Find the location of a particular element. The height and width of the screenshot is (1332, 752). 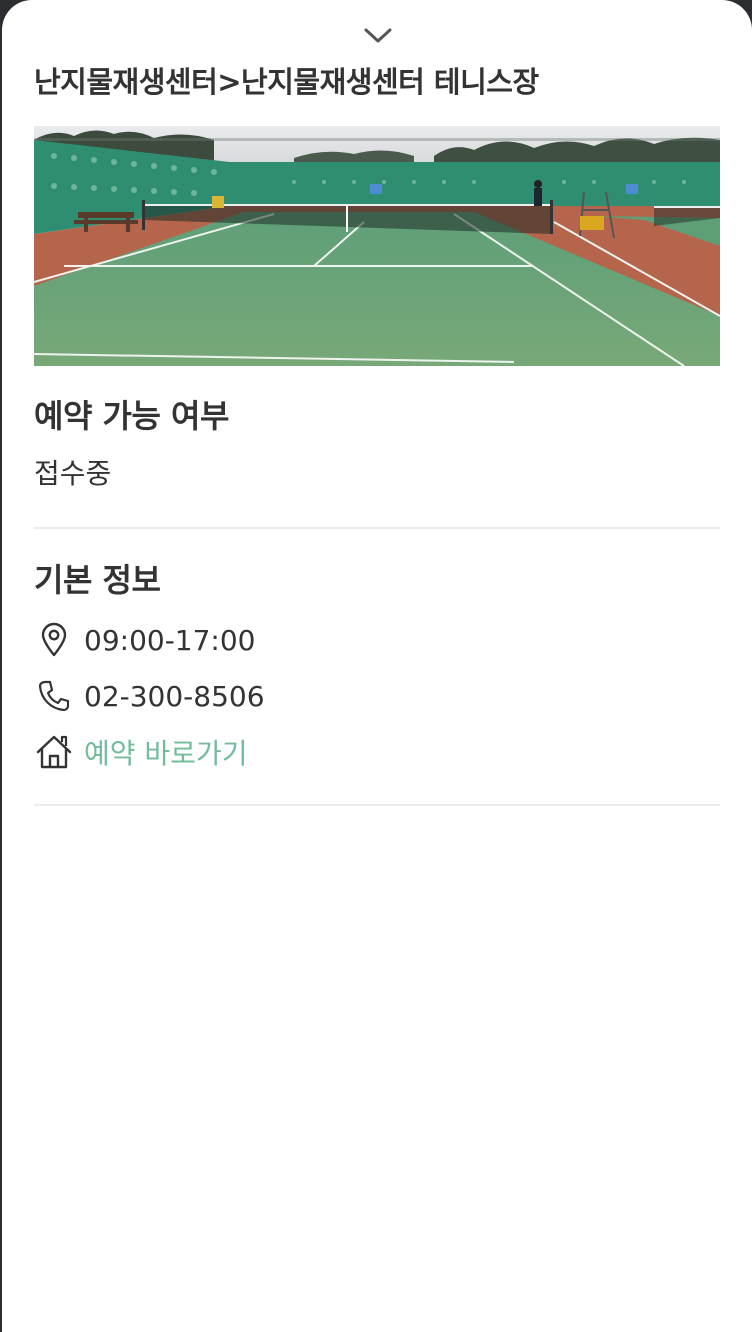

phone-row: 02-300-8506 is located at coordinates (149, 696).